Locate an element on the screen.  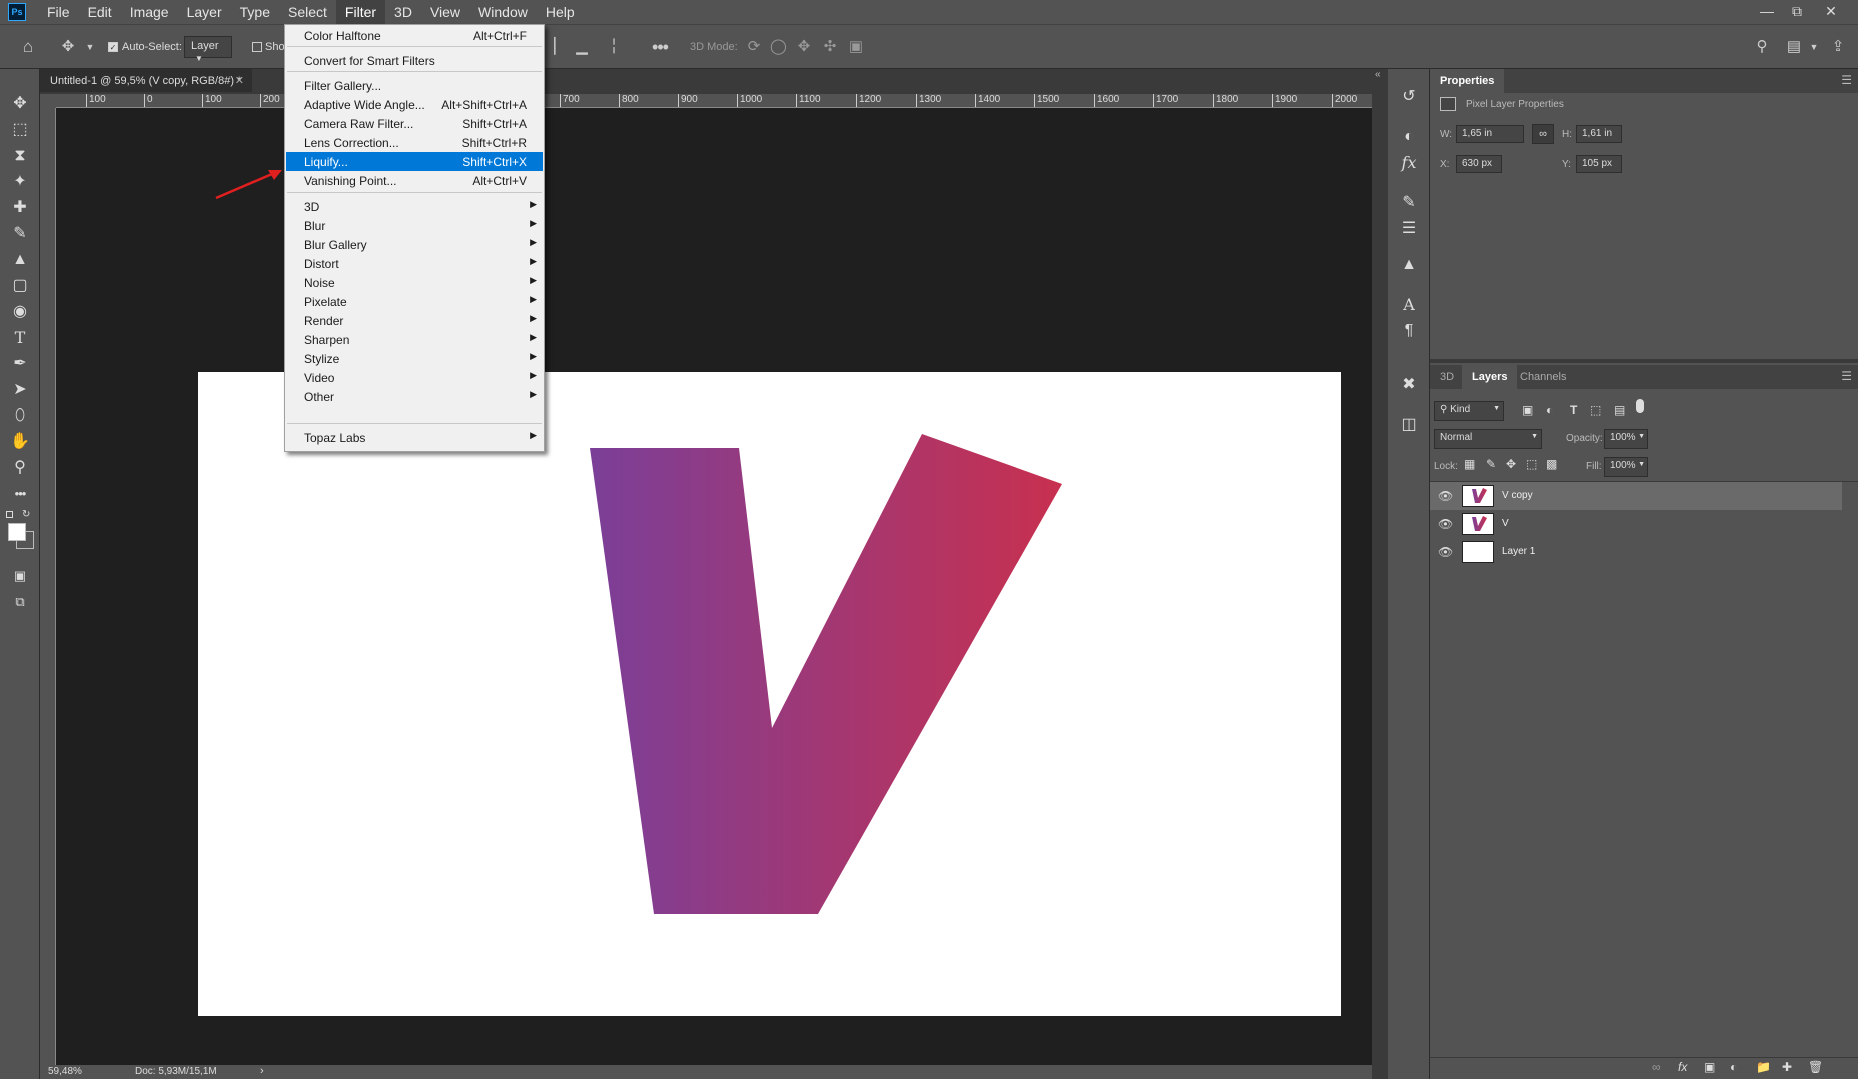
share-icon: ⇪ is located at coordinates (1838, 47).